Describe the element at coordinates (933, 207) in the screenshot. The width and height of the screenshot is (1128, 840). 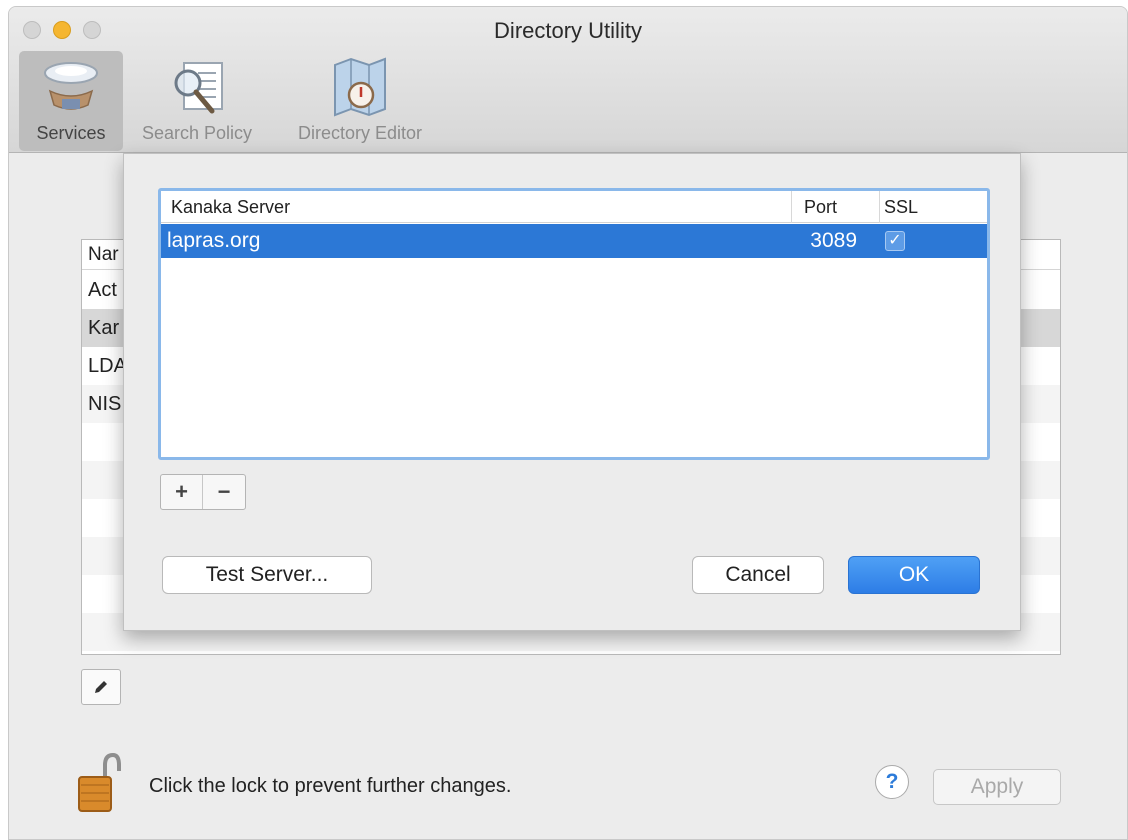
I see `column-header-ssl: SSL` at that location.